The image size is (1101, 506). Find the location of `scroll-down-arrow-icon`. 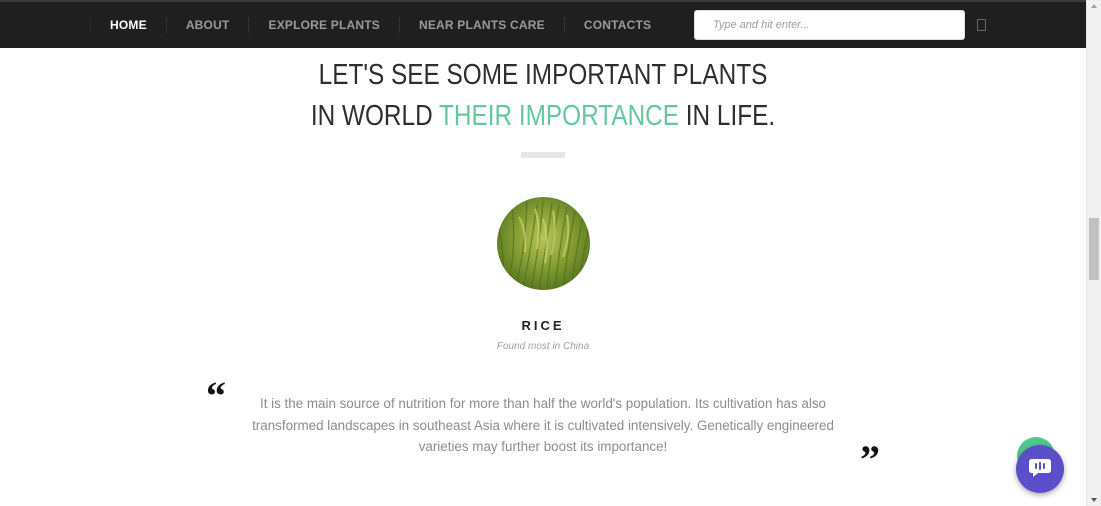

scroll-down-arrow-icon is located at coordinates (1094, 500).